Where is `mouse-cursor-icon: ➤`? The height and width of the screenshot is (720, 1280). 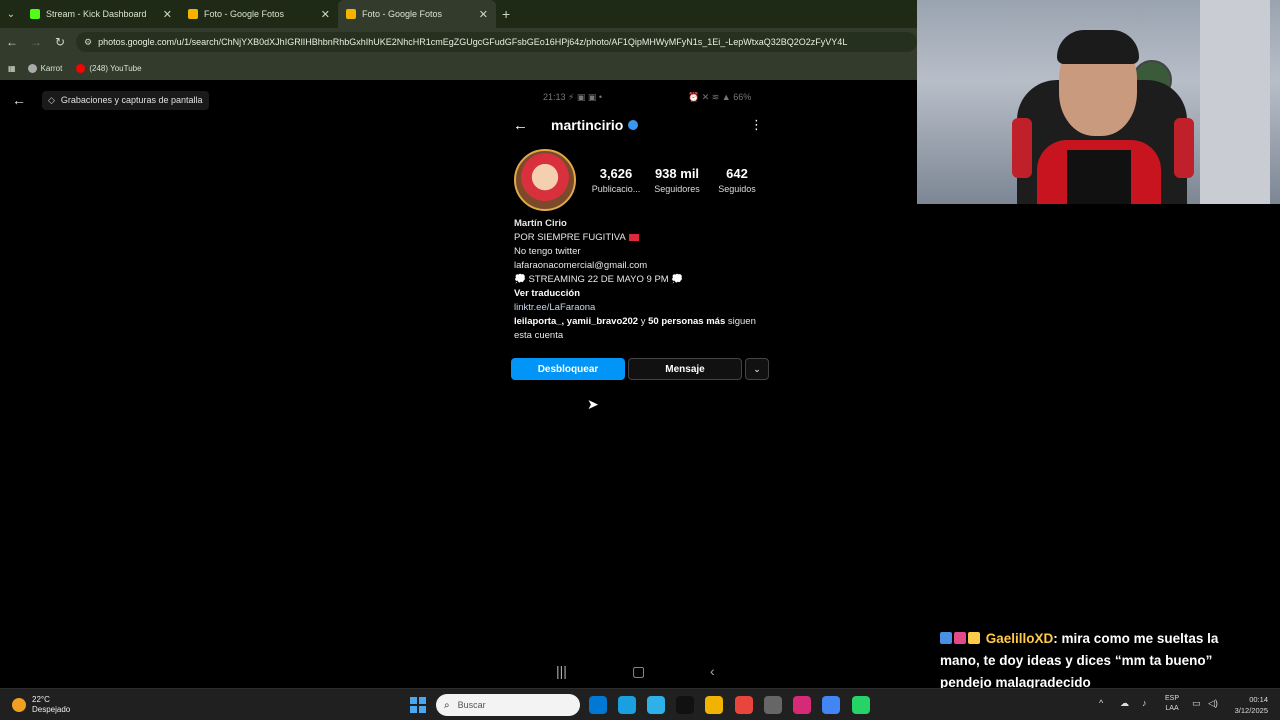
mouse-cursor-icon: ➤ is located at coordinates (593, 404).